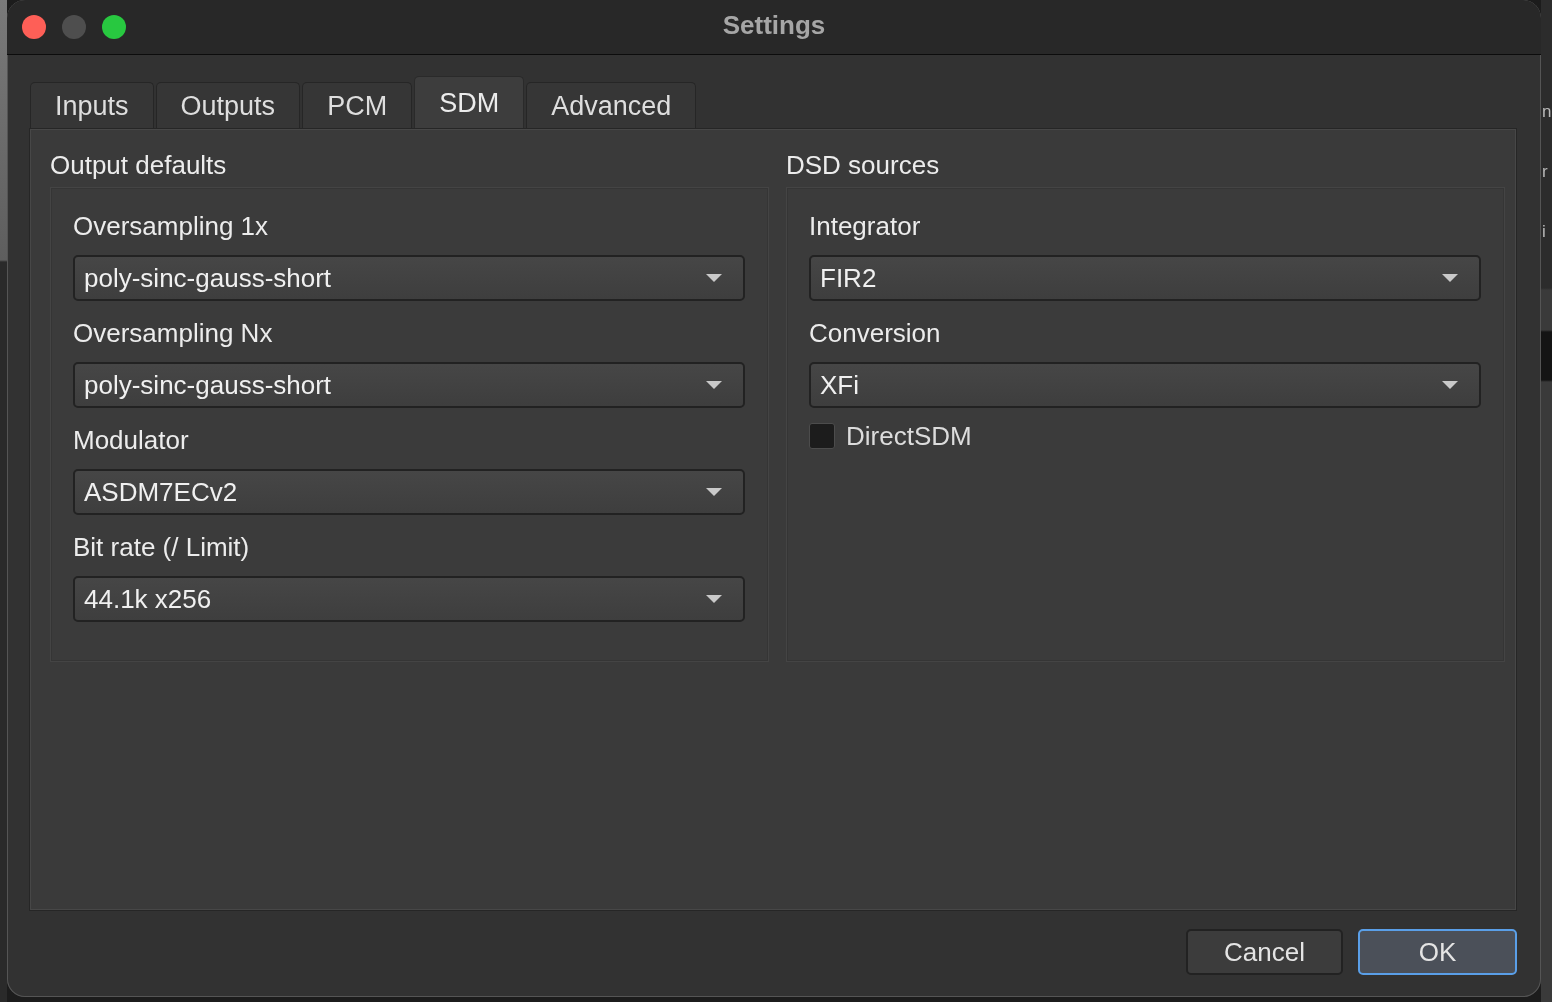 The image size is (1552, 1002). I want to click on dropdown: XFi, so click(1145, 385).